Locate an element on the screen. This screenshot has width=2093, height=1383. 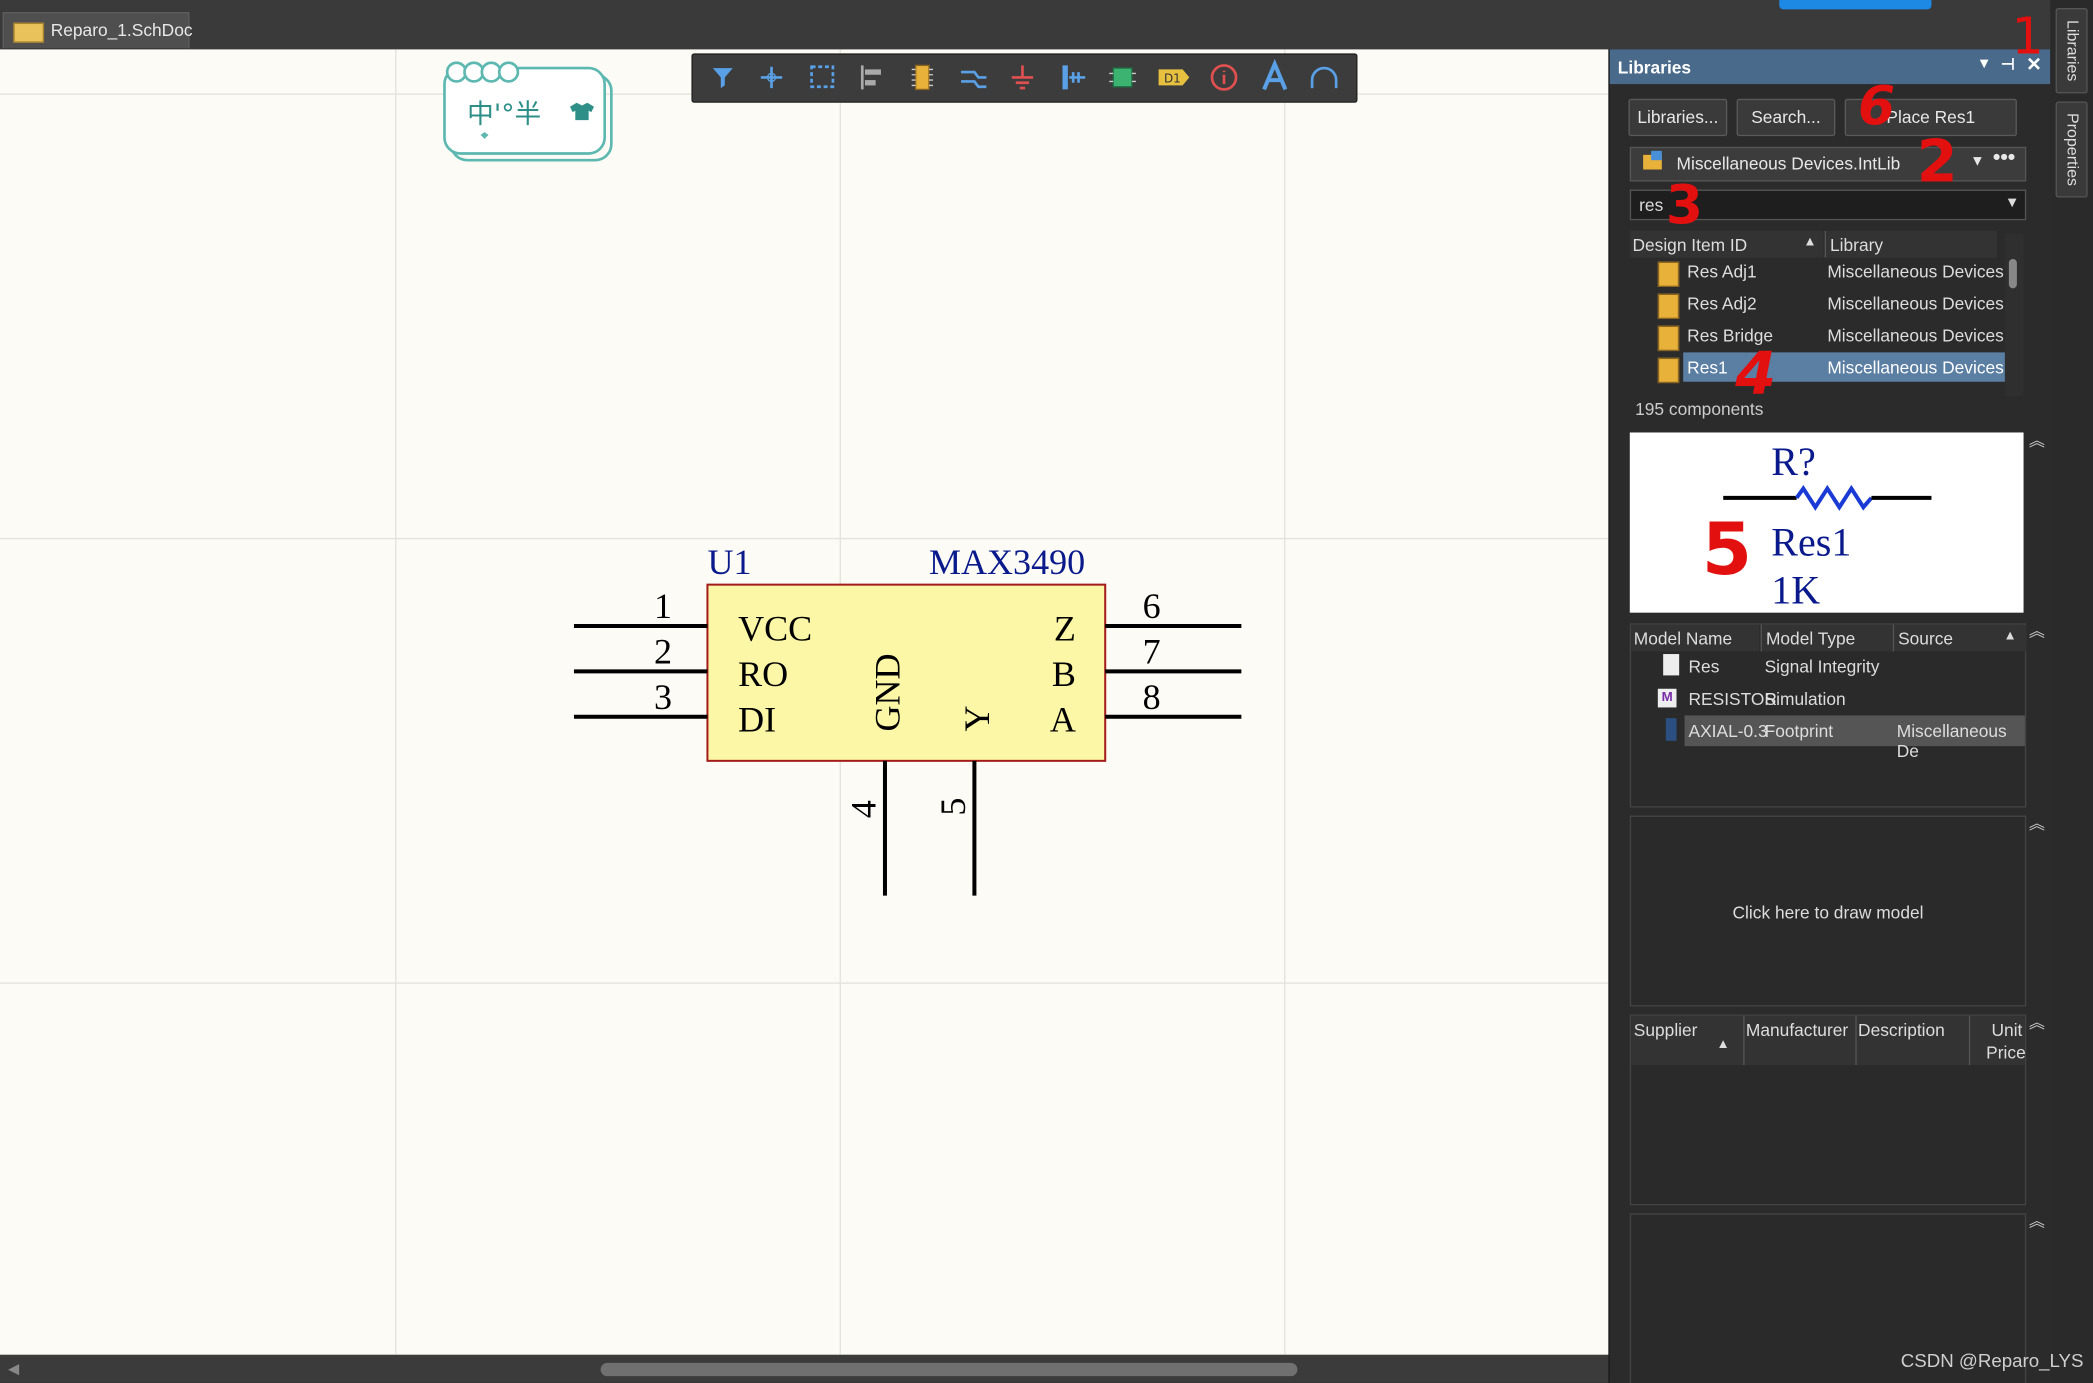
sort-asc-icon: ▲ is located at coordinates (2010, 636).